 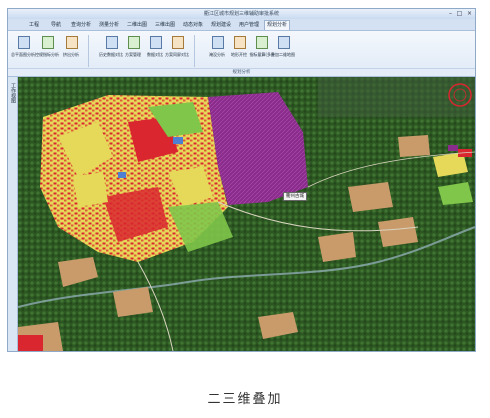 I want to click on ribbon-button: 方案管理, so click(x=133, y=49).